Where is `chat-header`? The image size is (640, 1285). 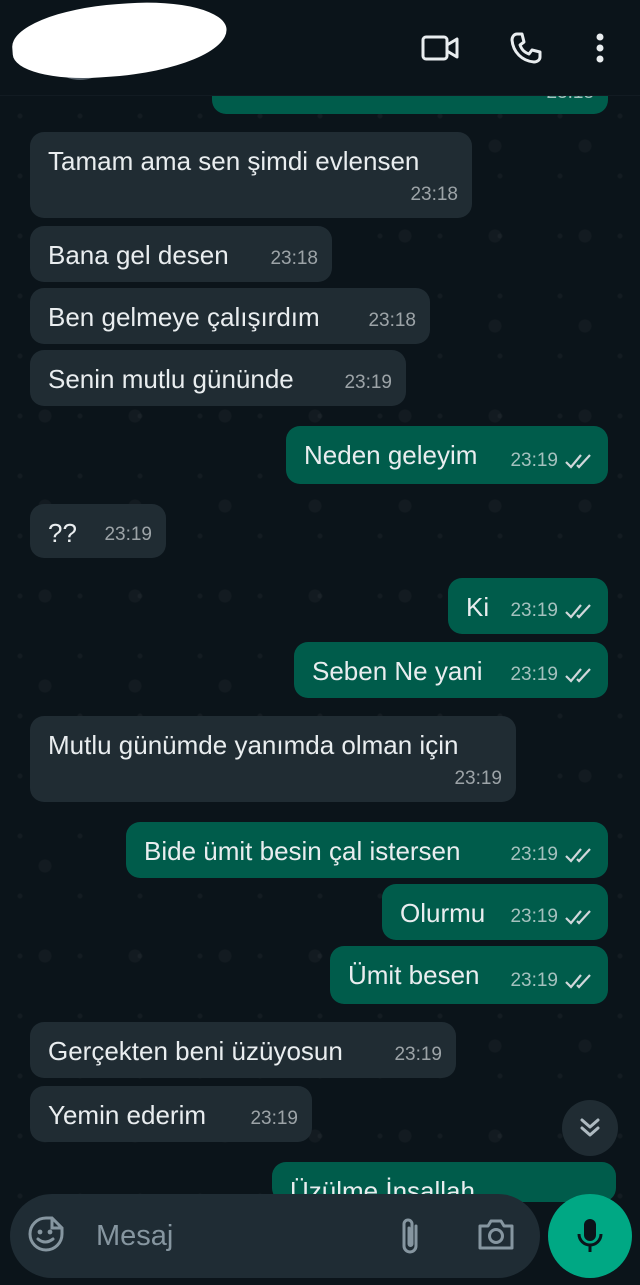 chat-header is located at coordinates (320, 48).